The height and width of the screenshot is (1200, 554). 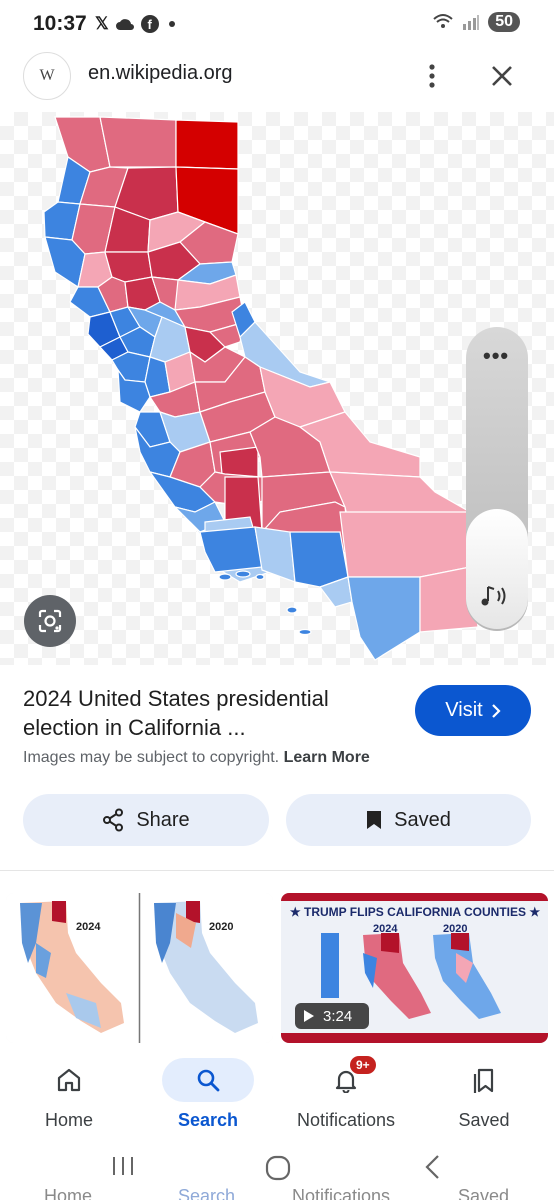 What do you see at coordinates (433, 1167) in the screenshot?
I see `back-icon` at bounding box center [433, 1167].